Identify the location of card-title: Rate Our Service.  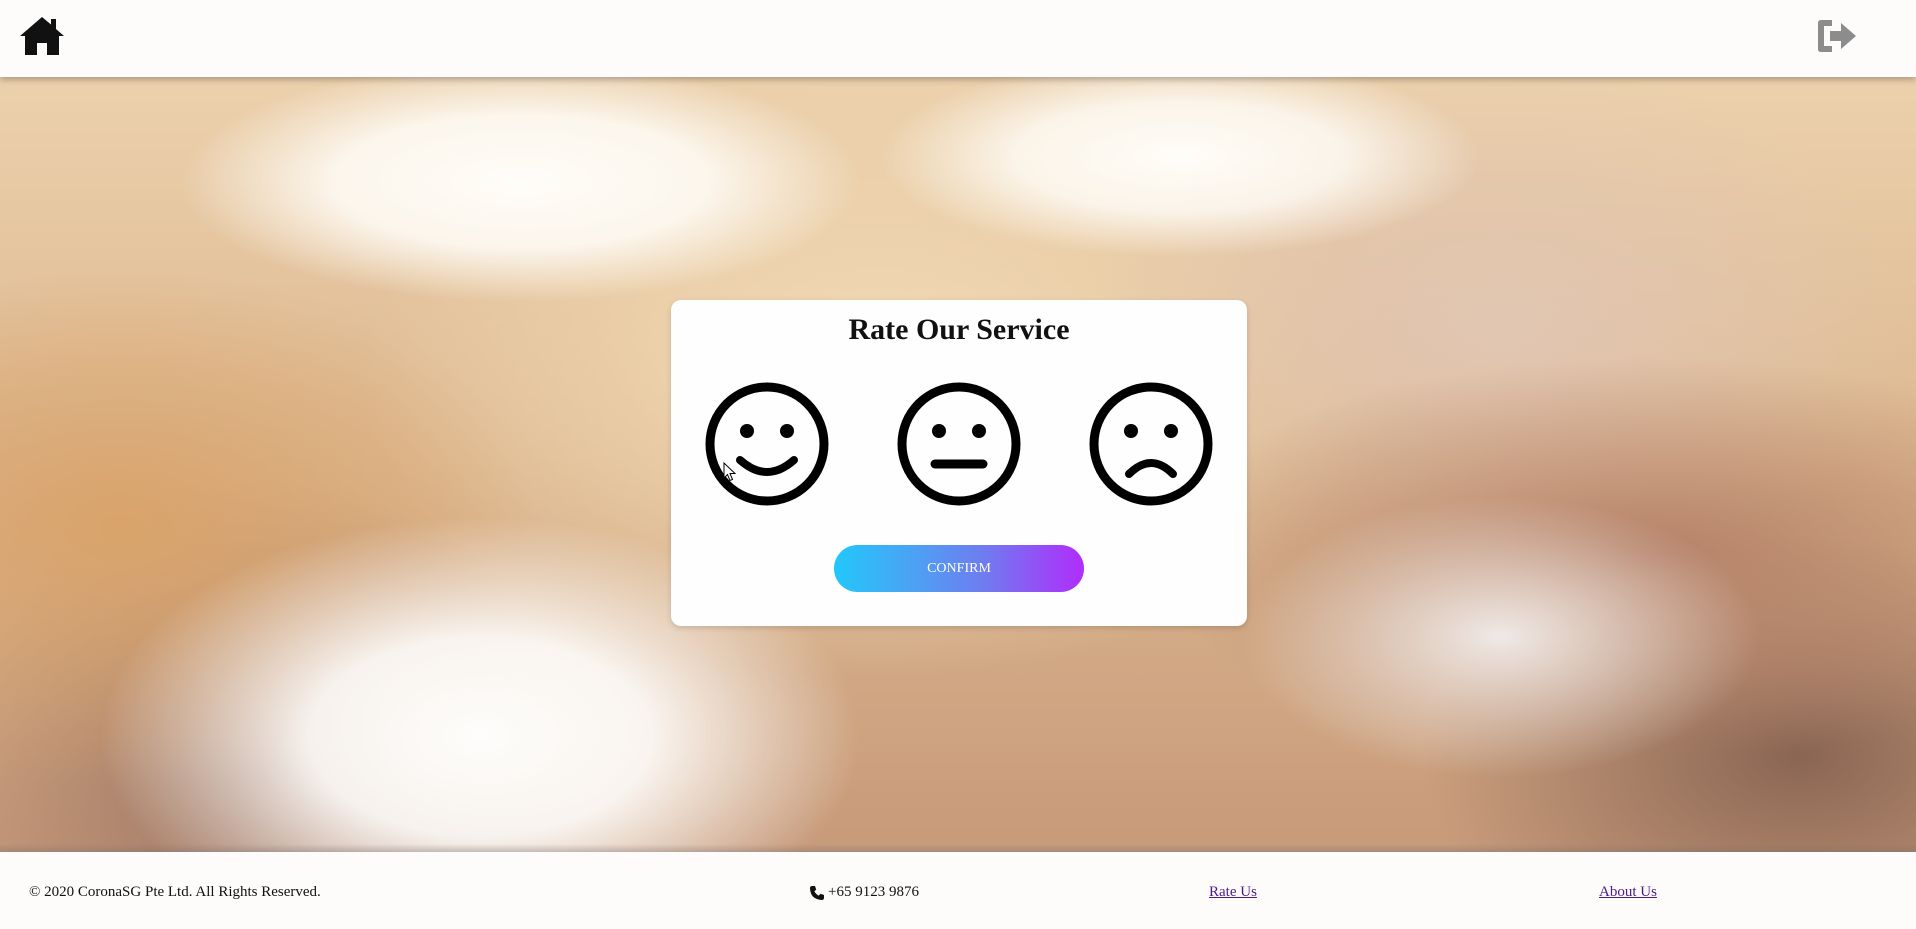
(959, 329).